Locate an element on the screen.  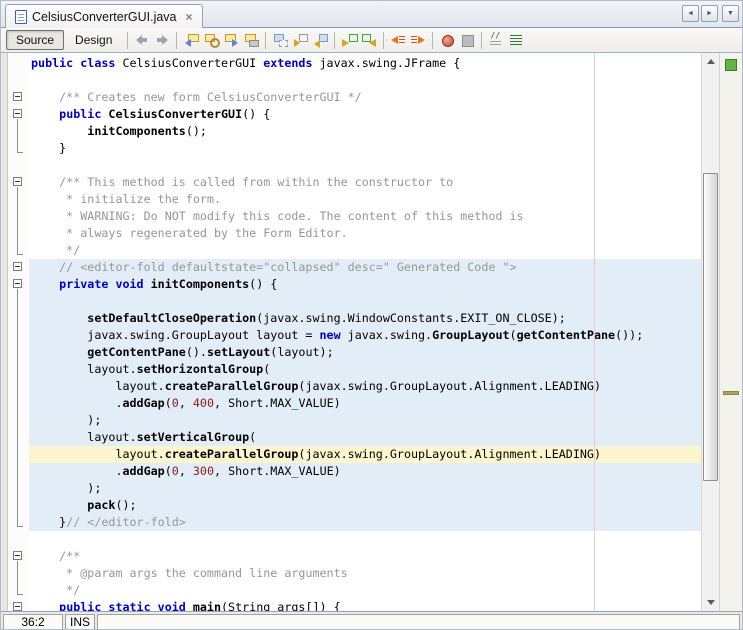
find-selection-icon is located at coordinates (211, 40).